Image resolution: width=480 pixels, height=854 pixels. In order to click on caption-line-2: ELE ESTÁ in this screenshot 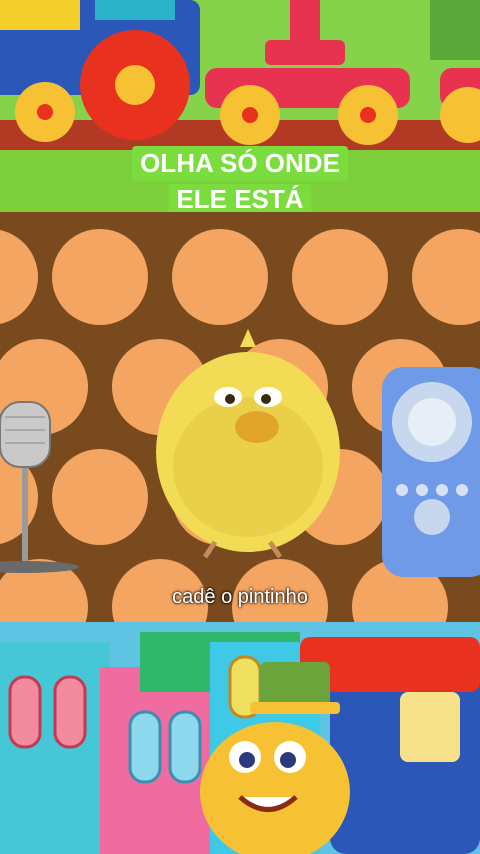, I will do `click(240, 198)`.